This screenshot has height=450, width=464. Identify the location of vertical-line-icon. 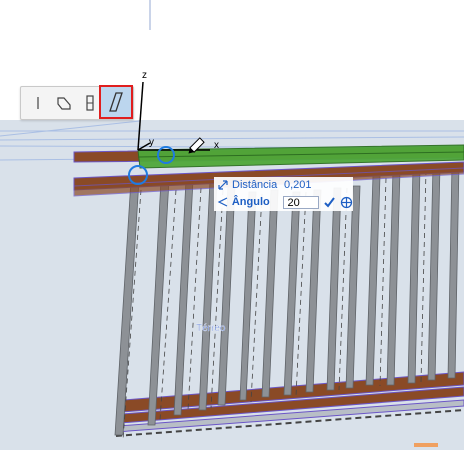
(38, 102).